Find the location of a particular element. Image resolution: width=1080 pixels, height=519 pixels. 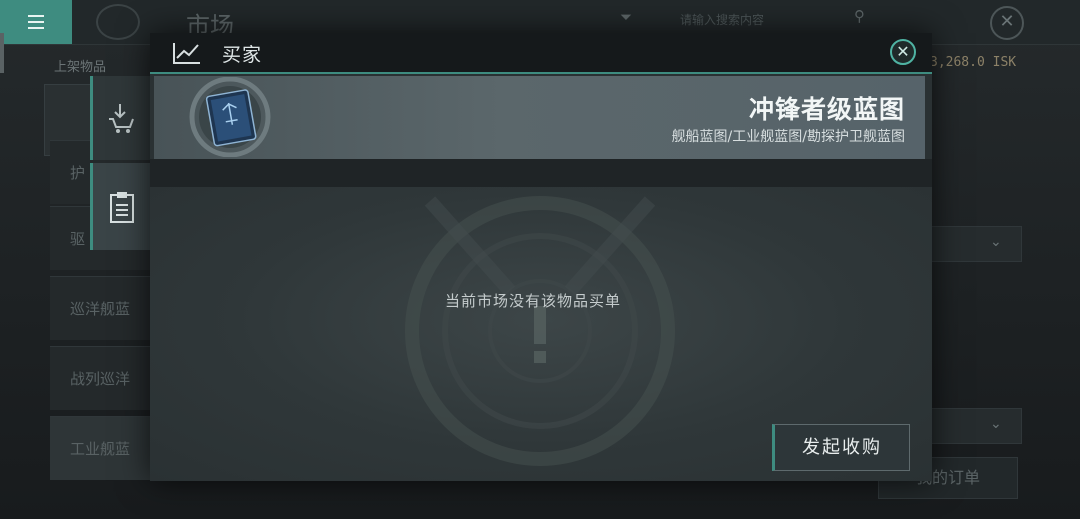

tab-buyers is located at coordinates (120, 206).